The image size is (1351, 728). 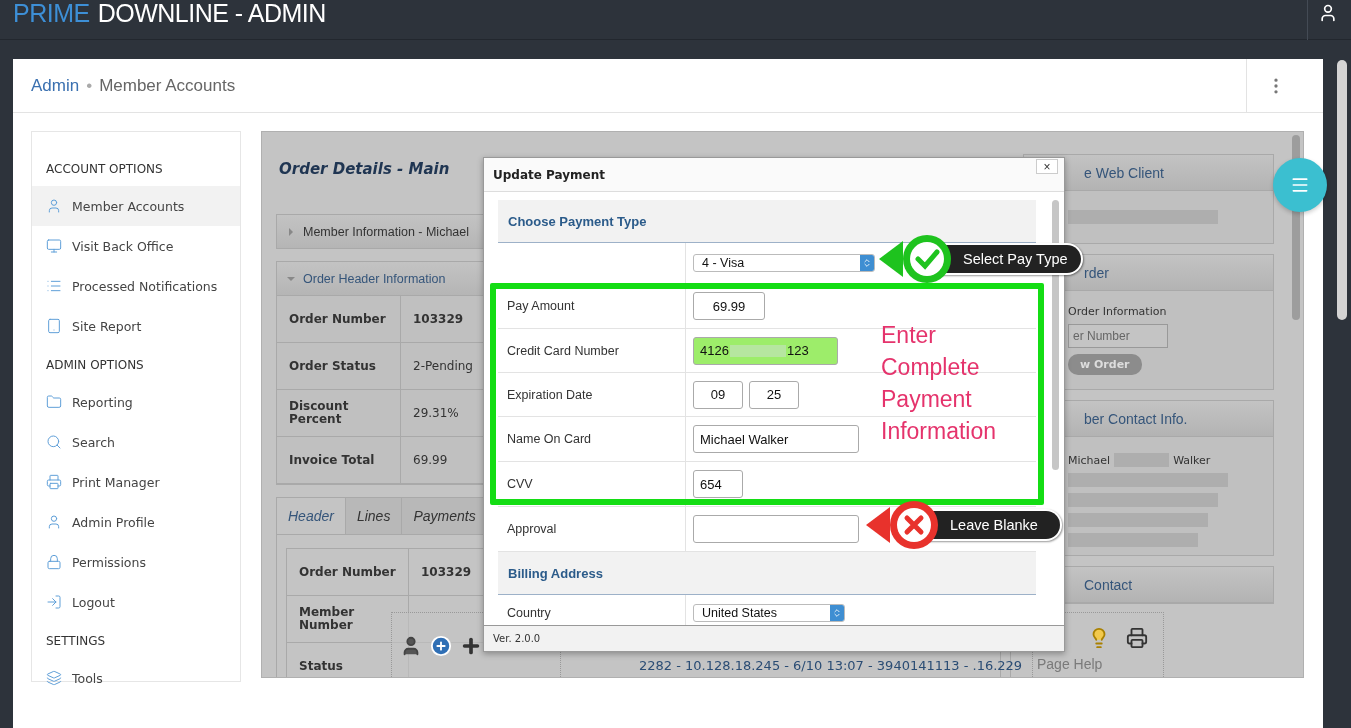 I want to click on version-text: Ver. 2.0.0, so click(x=517, y=638).